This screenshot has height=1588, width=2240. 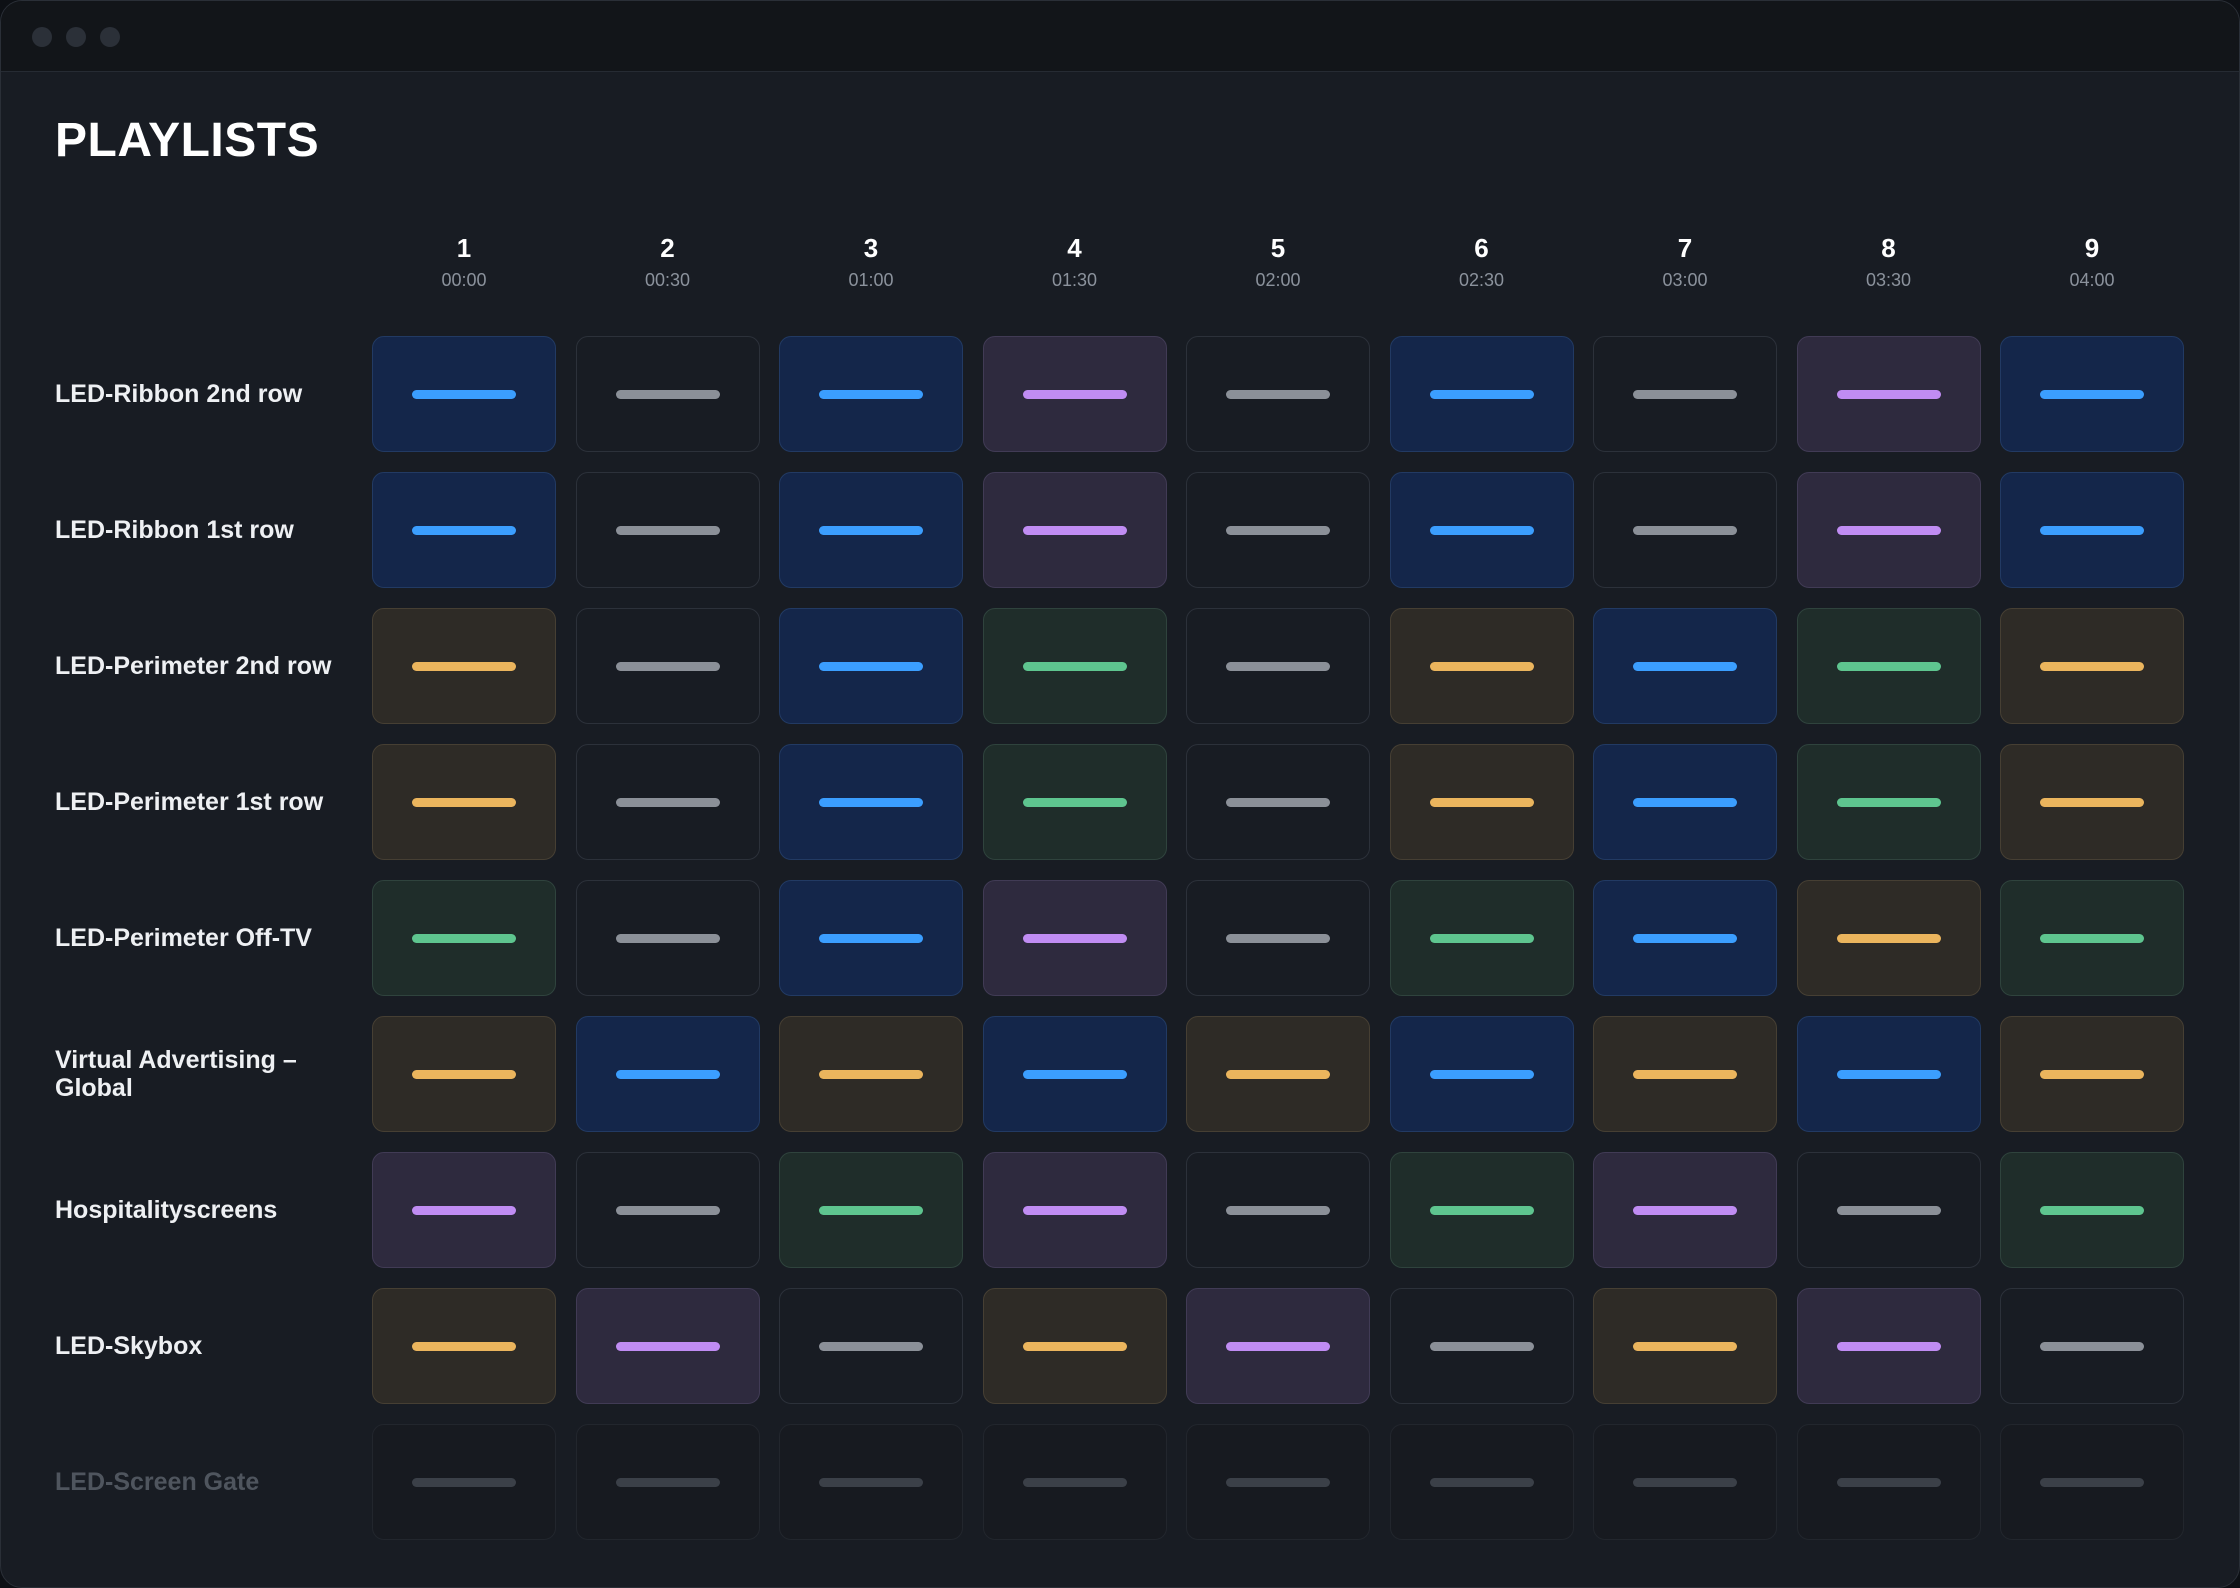 I want to click on column-header: 1 00:00, so click(x=464, y=262).